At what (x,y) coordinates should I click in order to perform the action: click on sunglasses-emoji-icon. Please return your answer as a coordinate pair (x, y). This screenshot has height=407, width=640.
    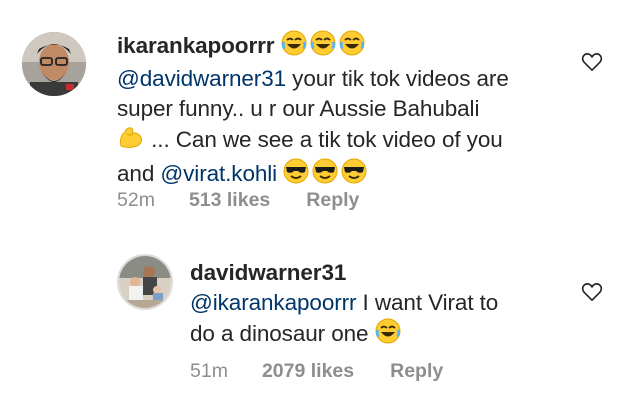
    Looking at the image, I should click on (325, 175).